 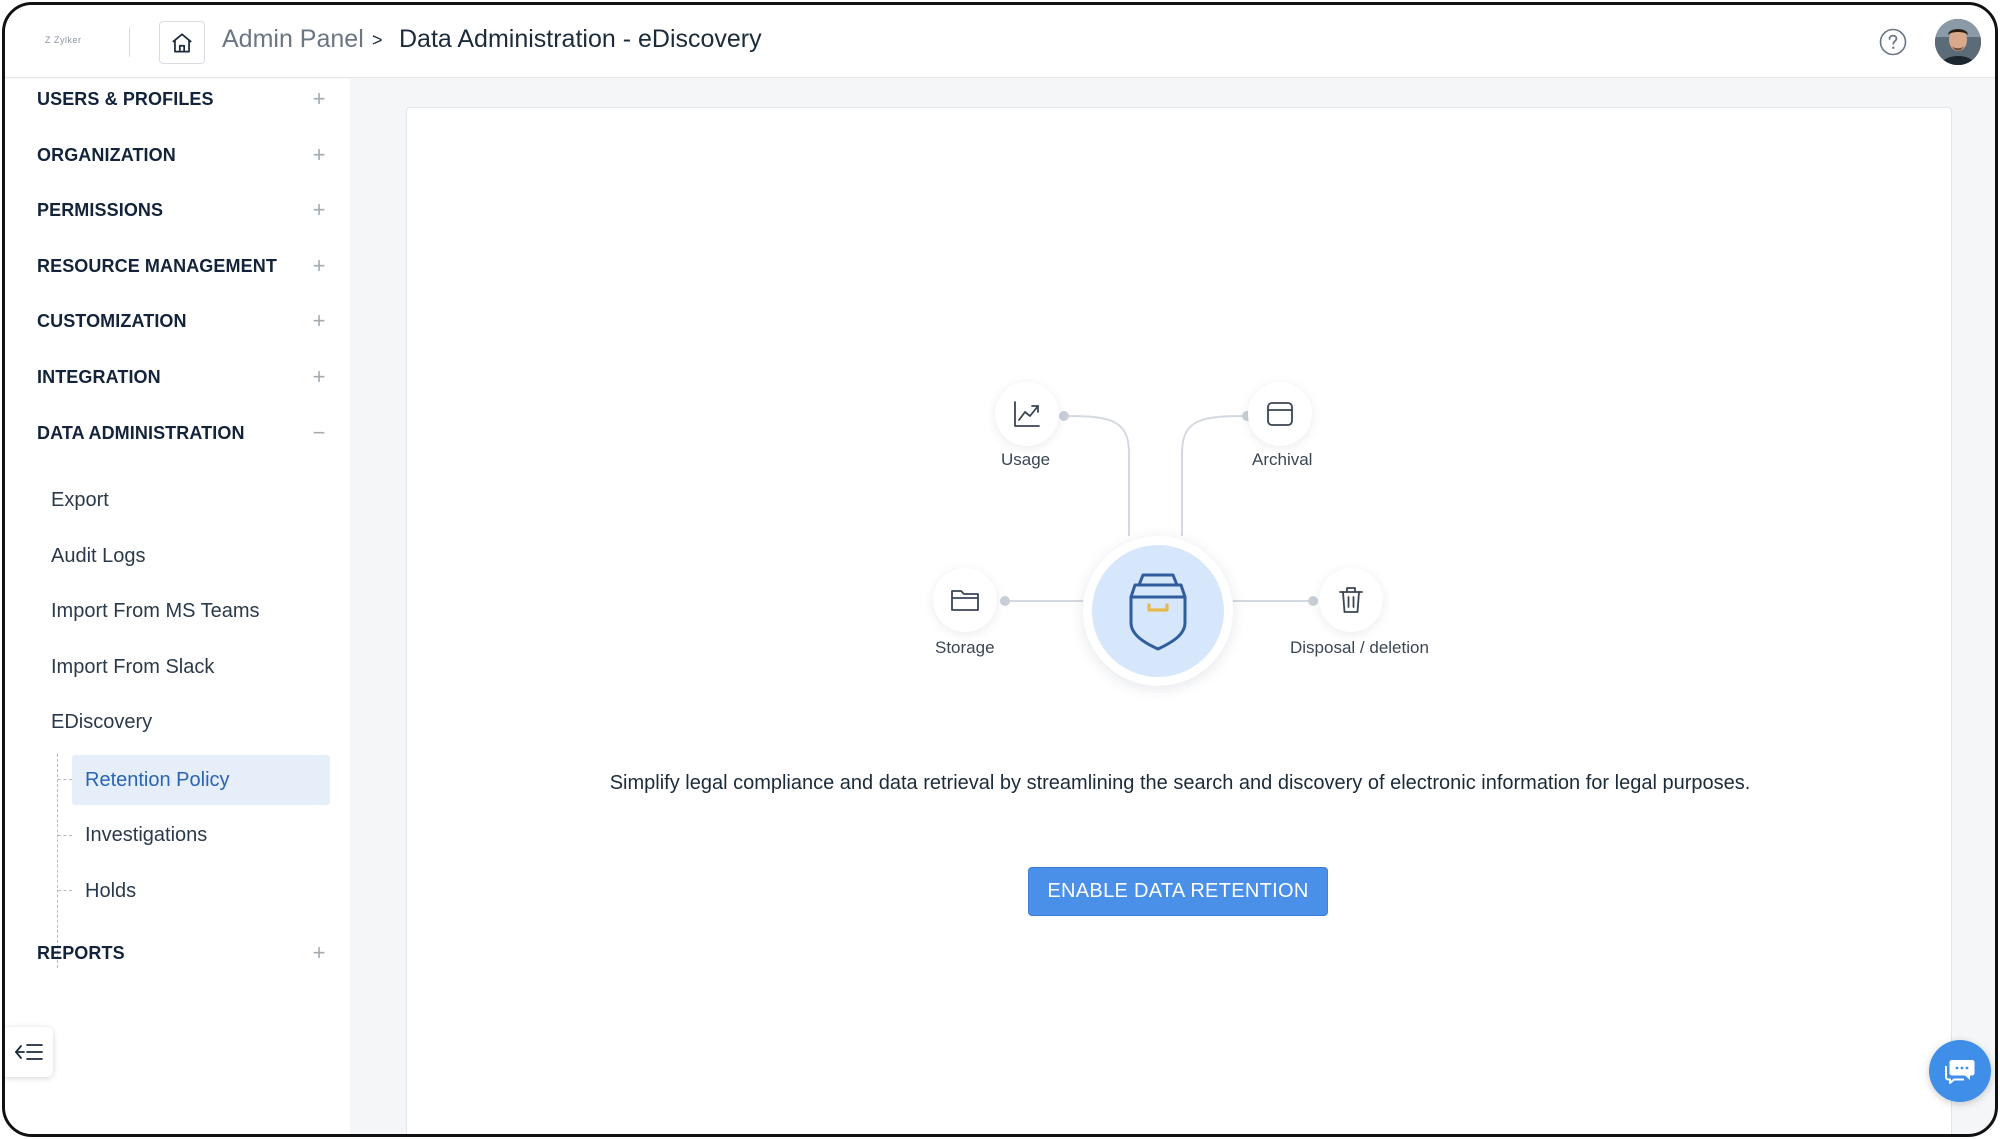 What do you see at coordinates (201, 891) in the screenshot?
I see `sidebar-item-holds: Holds` at bounding box center [201, 891].